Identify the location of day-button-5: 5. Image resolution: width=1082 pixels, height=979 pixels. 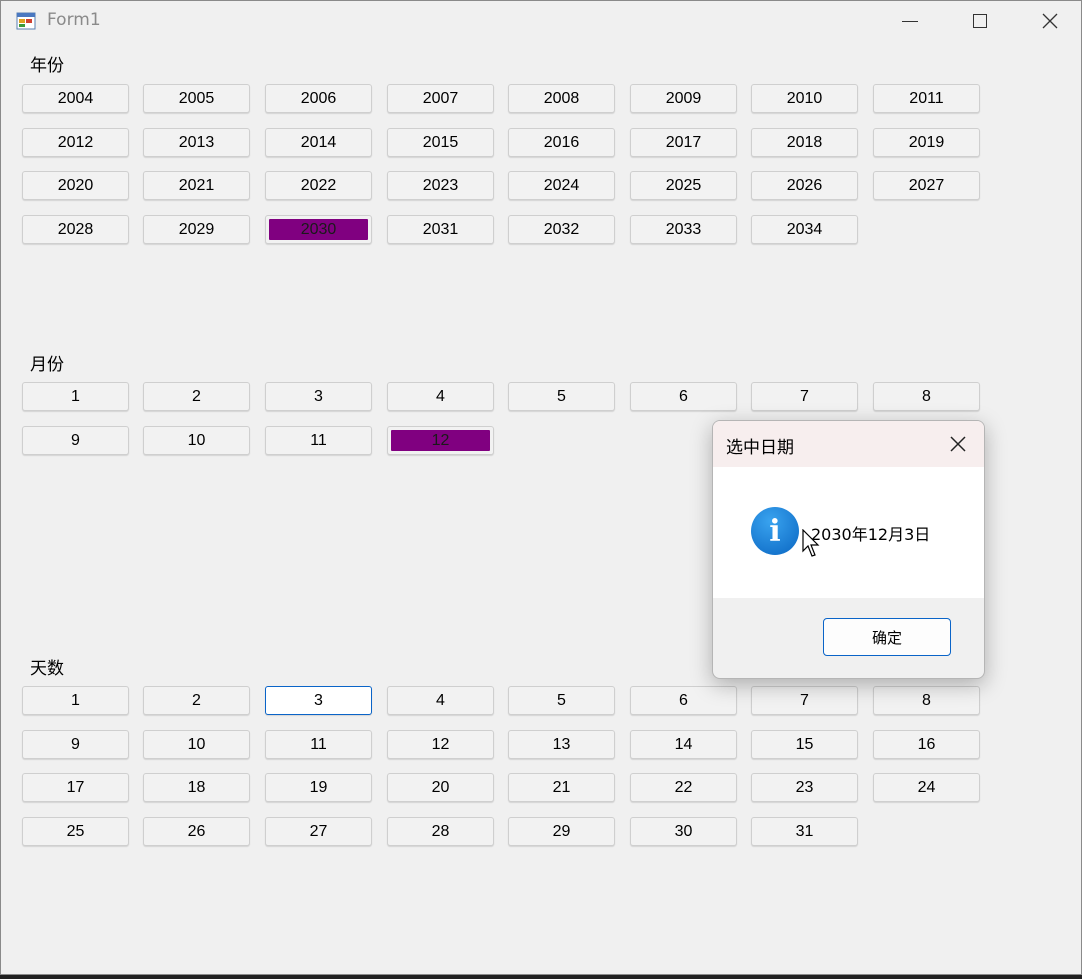
(561, 700).